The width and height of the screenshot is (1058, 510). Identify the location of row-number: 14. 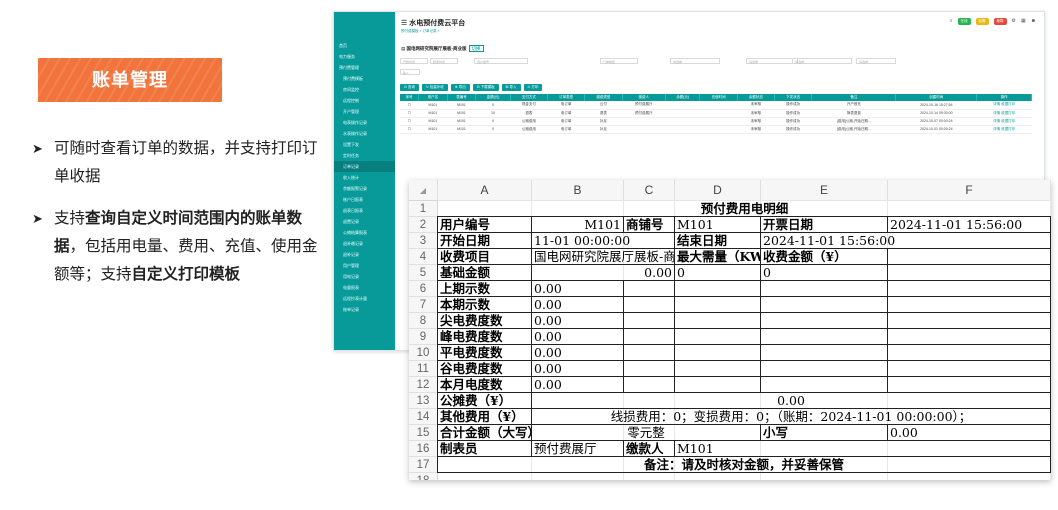
(423, 417).